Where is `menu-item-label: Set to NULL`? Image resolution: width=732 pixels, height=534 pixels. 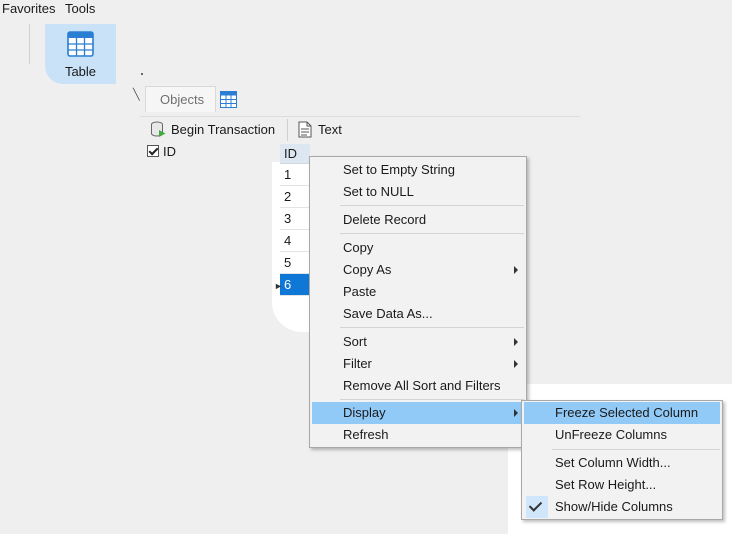 menu-item-label: Set to NULL is located at coordinates (378, 191).